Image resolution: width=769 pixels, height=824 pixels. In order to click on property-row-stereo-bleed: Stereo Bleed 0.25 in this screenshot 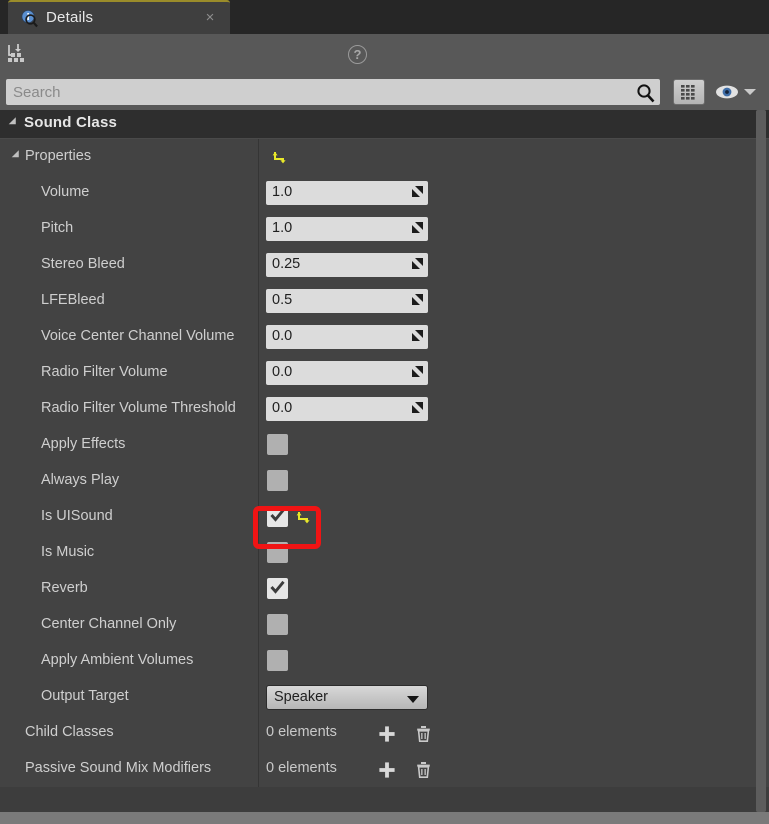, I will do `click(384, 265)`.